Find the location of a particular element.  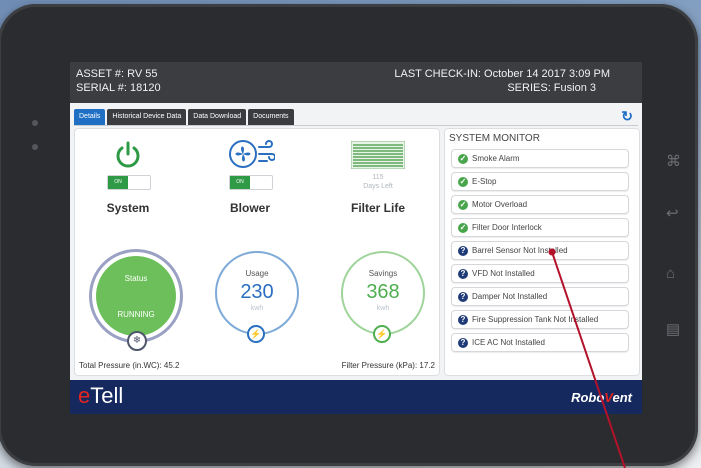

annotation-pointer is located at coordinates (587, 358).